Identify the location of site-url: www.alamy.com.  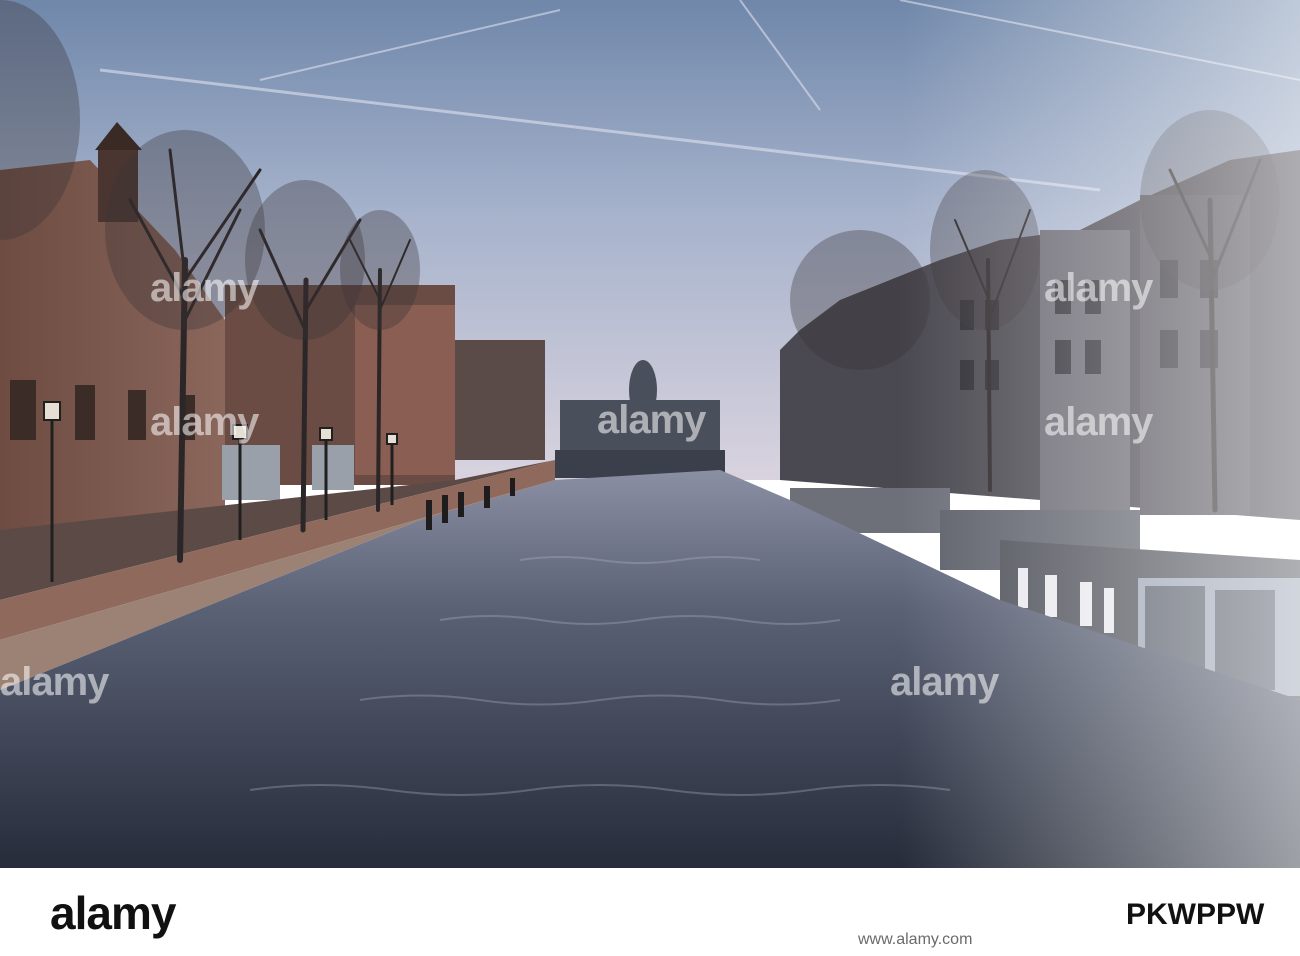
(915, 940).